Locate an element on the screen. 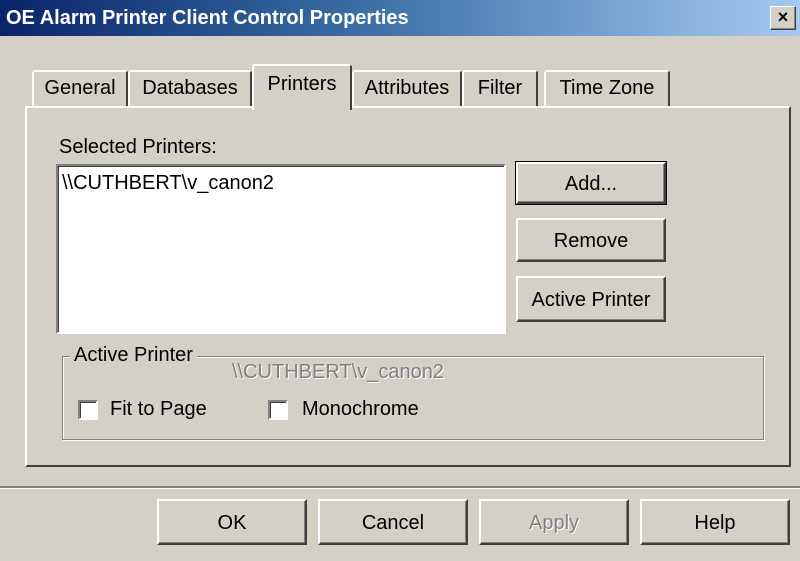 Image resolution: width=800 pixels, height=561 pixels. ok-button-label: OK is located at coordinates (232, 523).